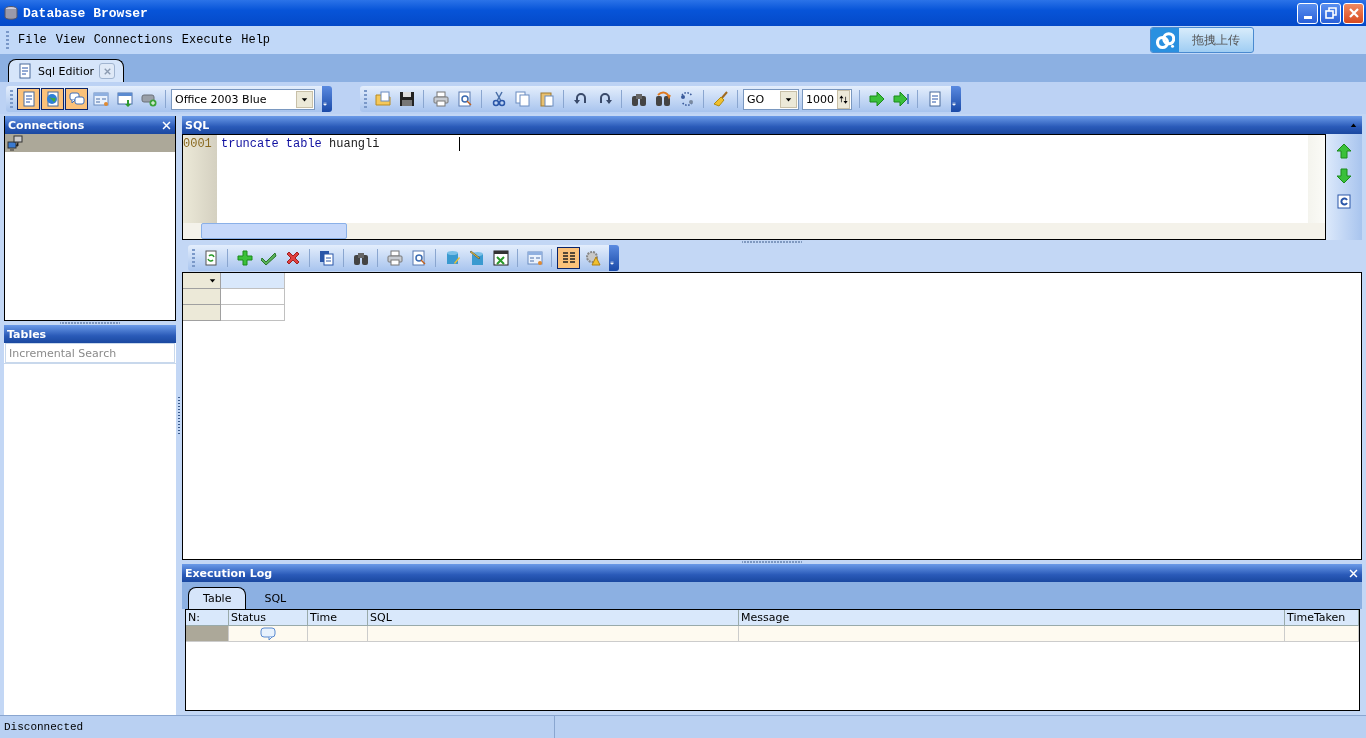 The height and width of the screenshot is (738, 1366). What do you see at coordinates (1322, 618) in the screenshot?
I see `column-header: TimeTaken` at bounding box center [1322, 618].